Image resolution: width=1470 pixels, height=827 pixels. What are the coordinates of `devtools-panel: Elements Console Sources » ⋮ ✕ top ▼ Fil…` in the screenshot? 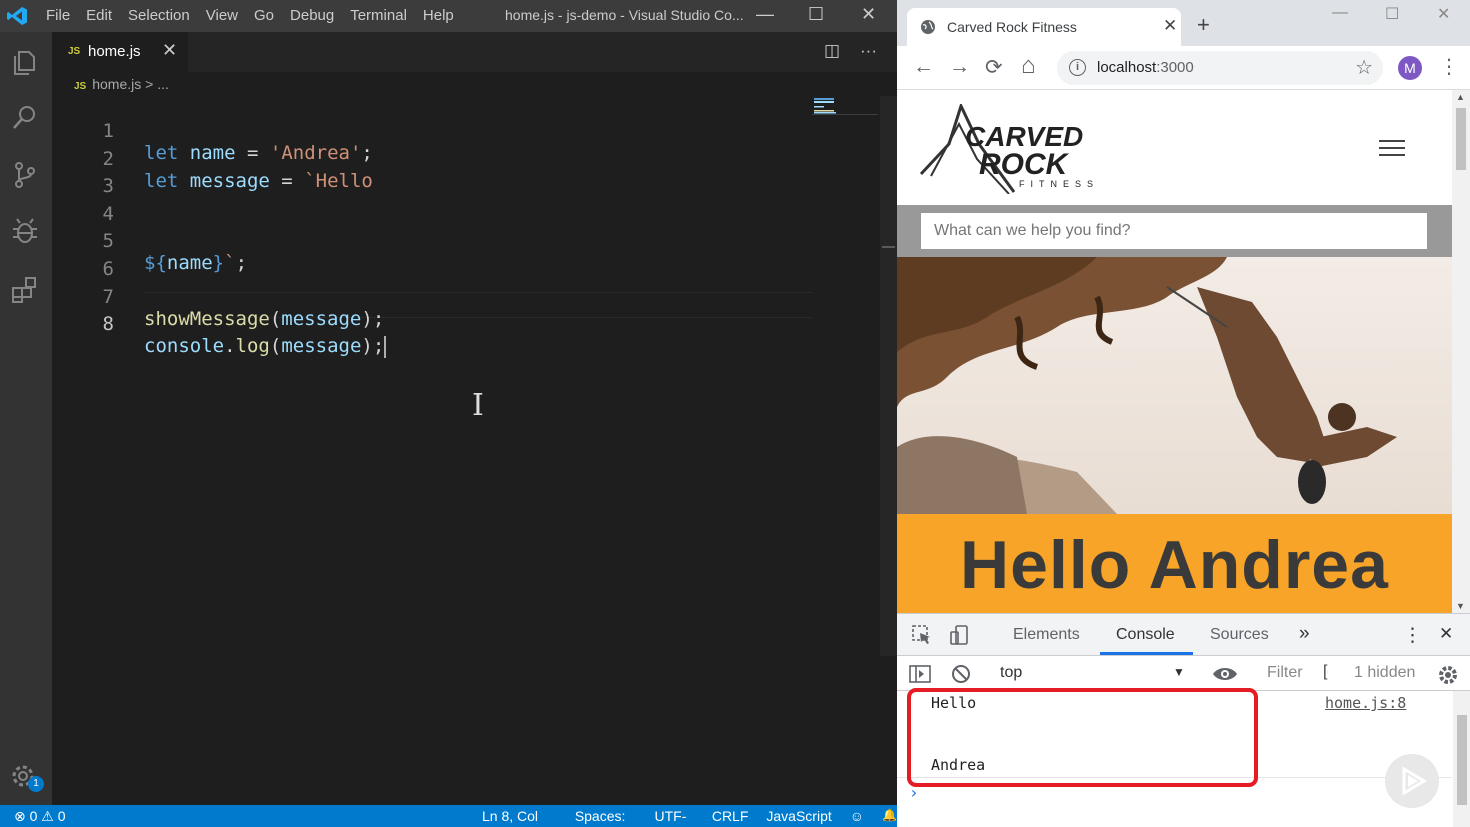 It's located at (1183, 720).